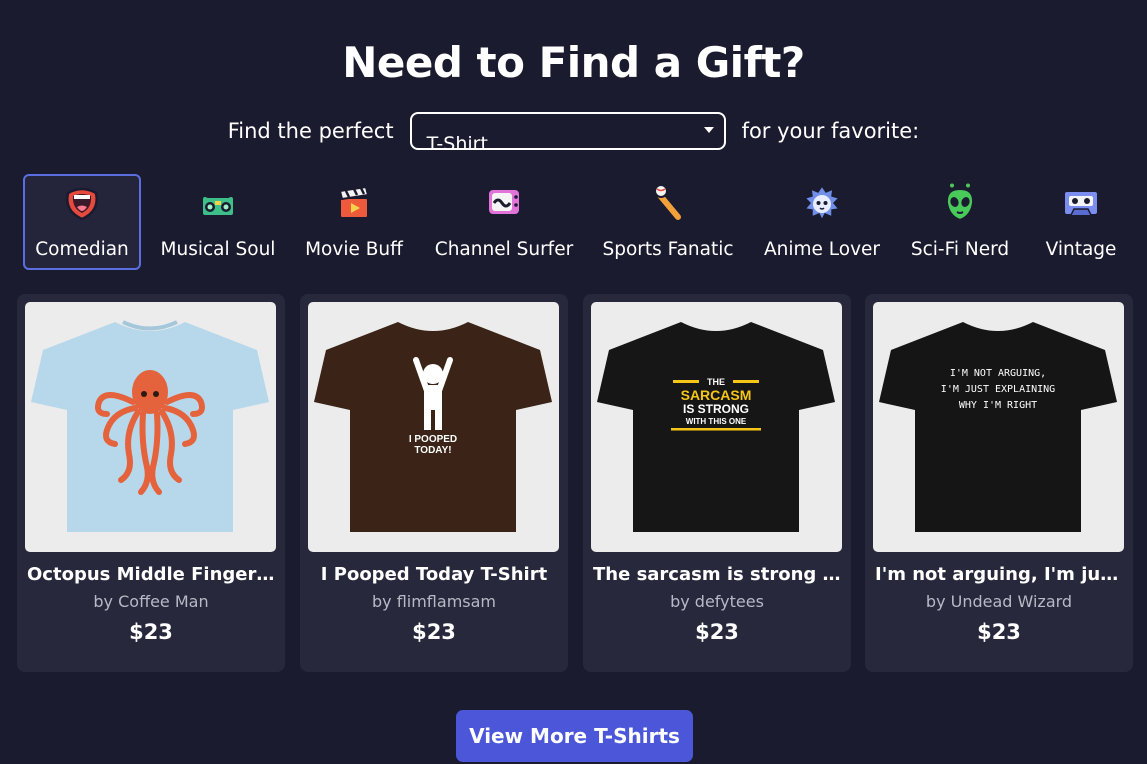 This screenshot has width=1147, height=764. Describe the element at coordinates (716, 395) in the screenshot. I see `svg-text: SARCASM` at that location.